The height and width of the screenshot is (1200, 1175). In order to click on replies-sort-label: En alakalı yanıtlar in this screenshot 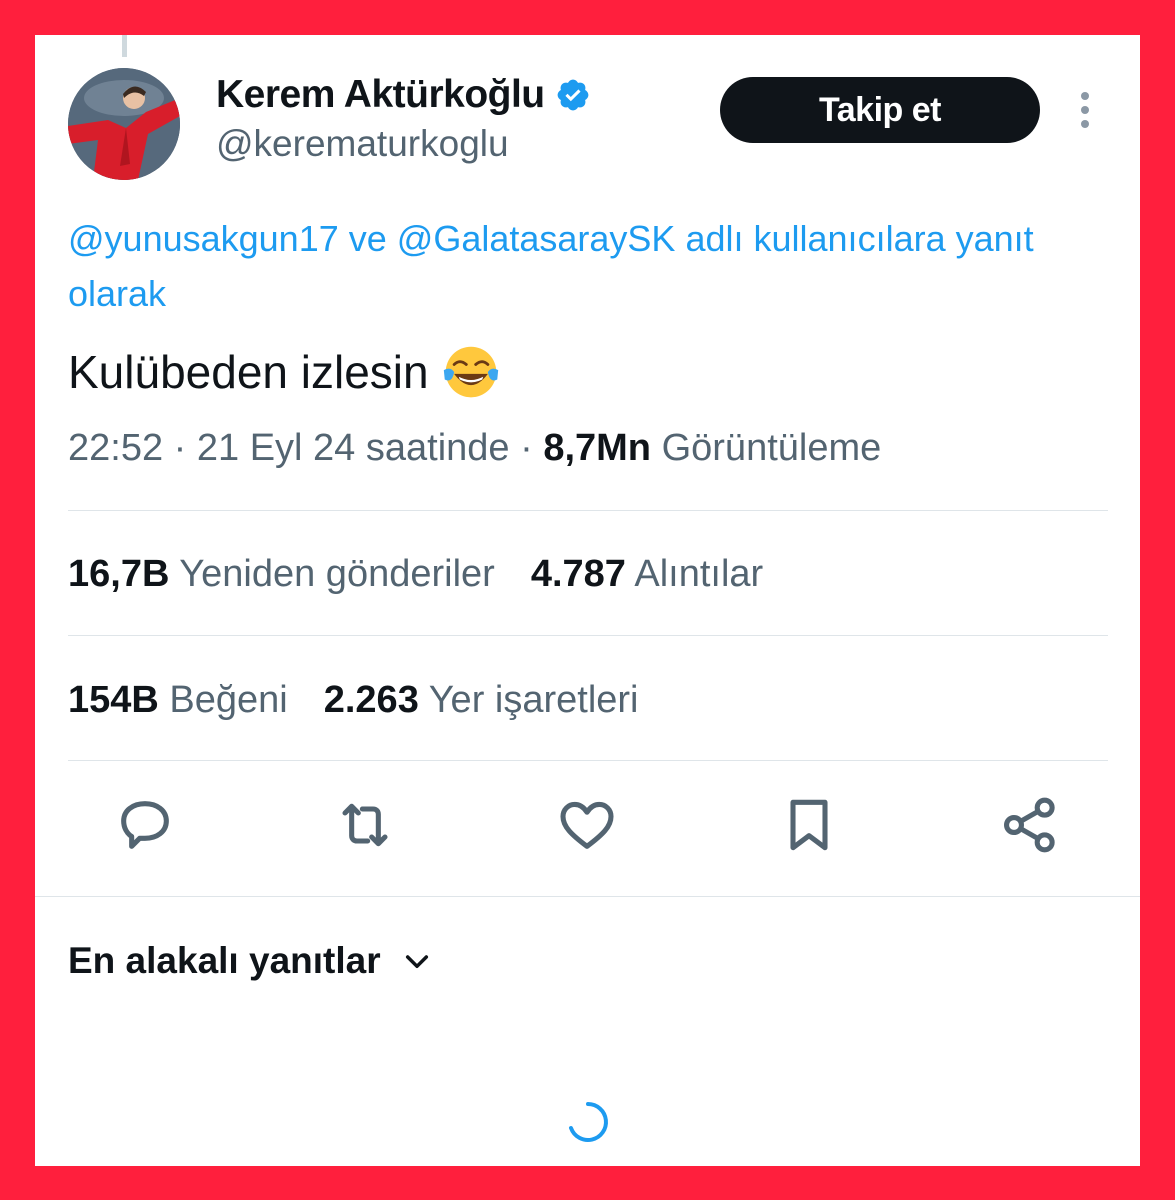, I will do `click(224, 960)`.